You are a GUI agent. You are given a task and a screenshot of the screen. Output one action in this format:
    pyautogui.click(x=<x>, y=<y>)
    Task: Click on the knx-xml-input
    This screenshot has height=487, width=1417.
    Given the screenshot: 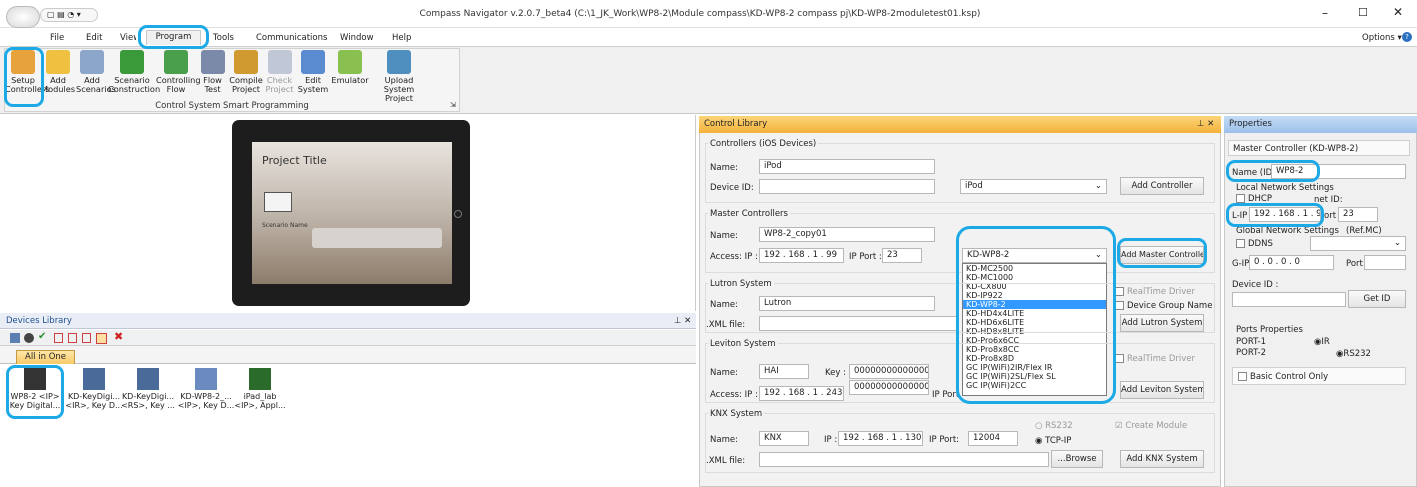 What is the action you would take?
    pyautogui.click(x=904, y=459)
    